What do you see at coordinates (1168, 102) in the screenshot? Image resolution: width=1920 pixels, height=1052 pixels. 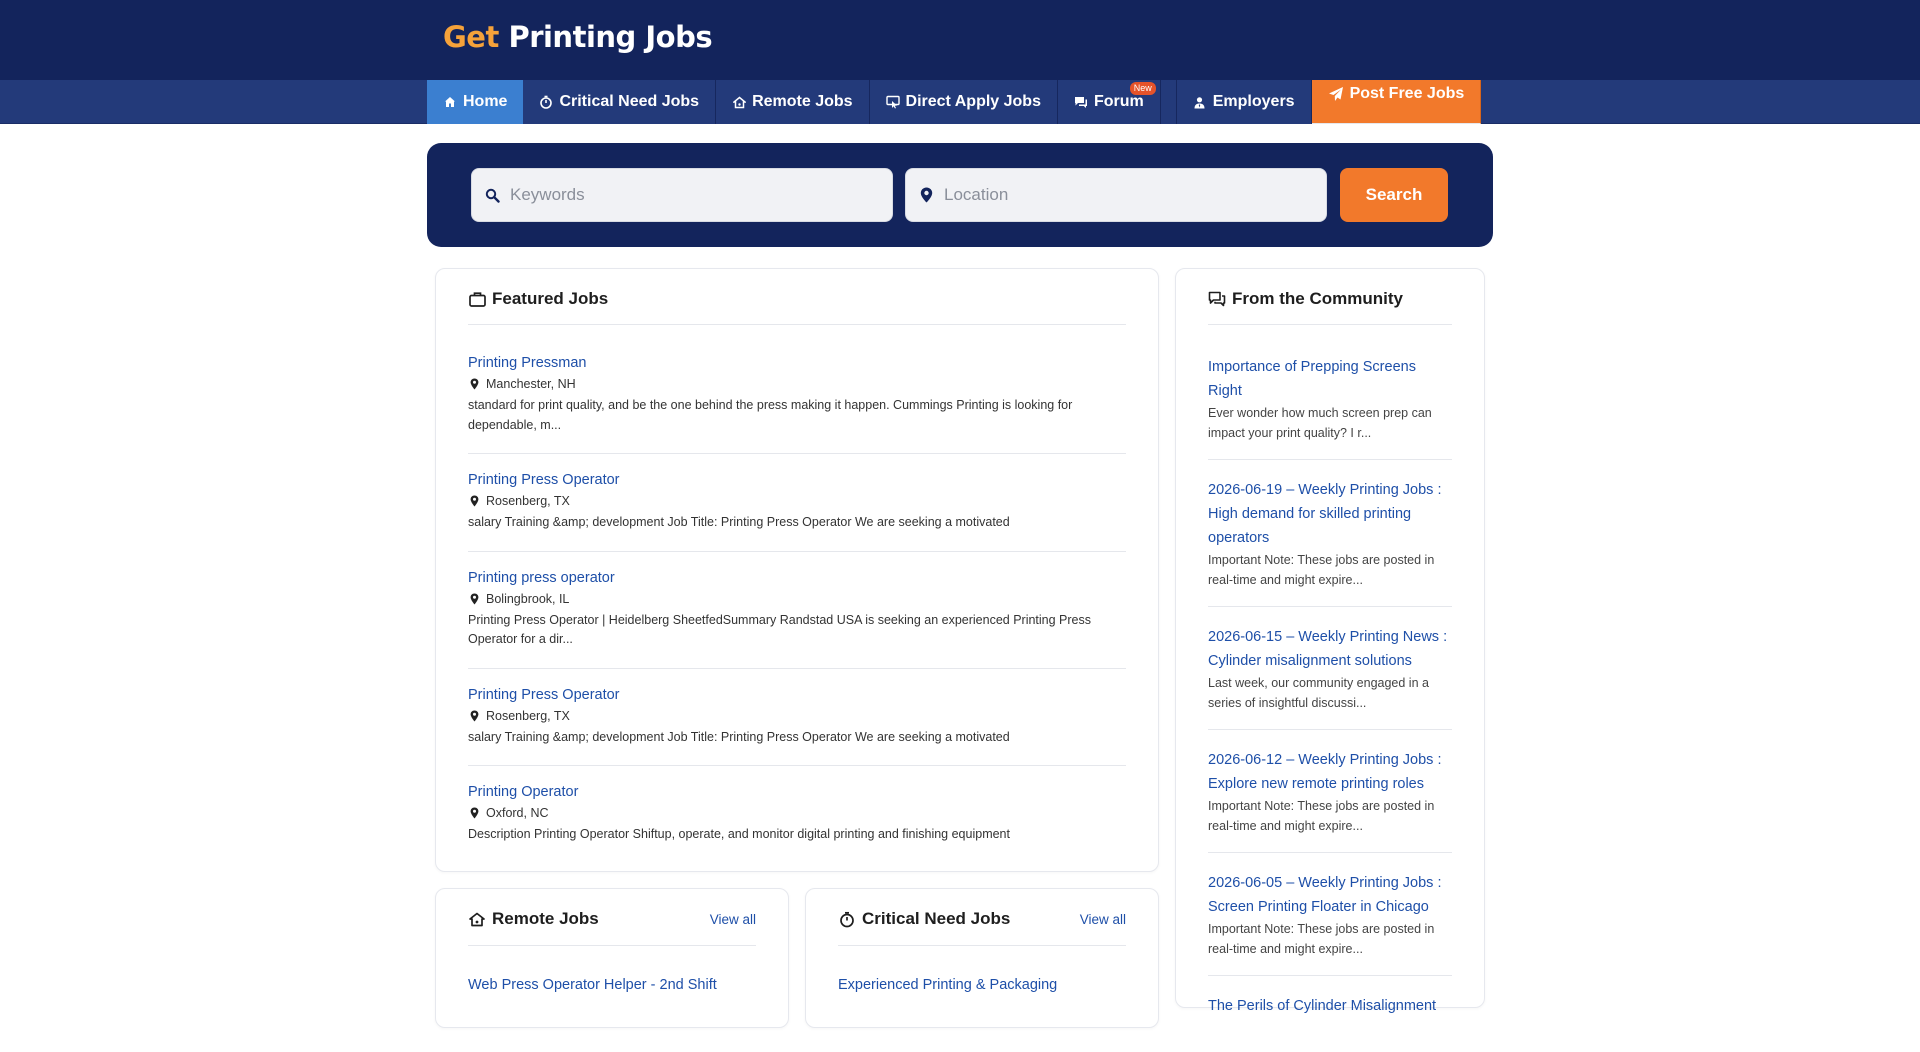 I see `nav-spacer` at bounding box center [1168, 102].